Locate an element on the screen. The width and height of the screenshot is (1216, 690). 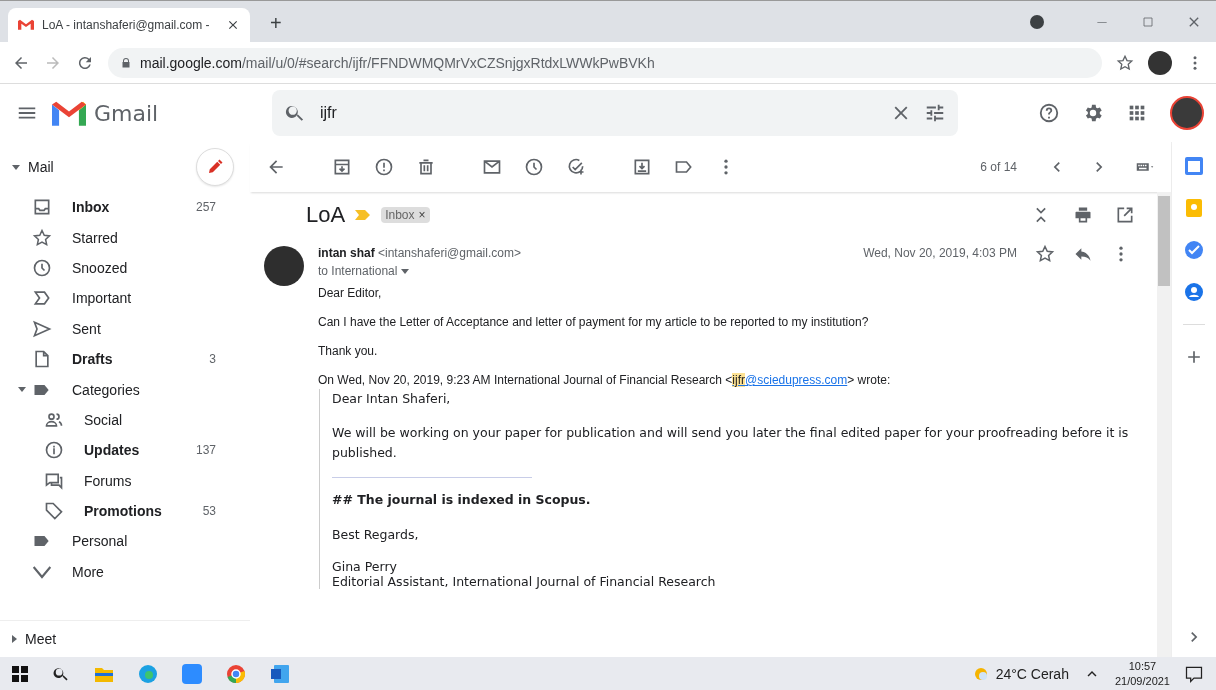
app-name: Gmail is located at coordinates (126, 113).